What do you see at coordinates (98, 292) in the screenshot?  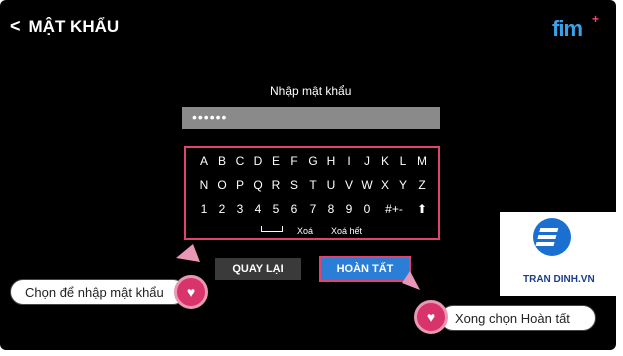 I see `annotation-left-label: Chọn để nhập mật khẩu` at bounding box center [98, 292].